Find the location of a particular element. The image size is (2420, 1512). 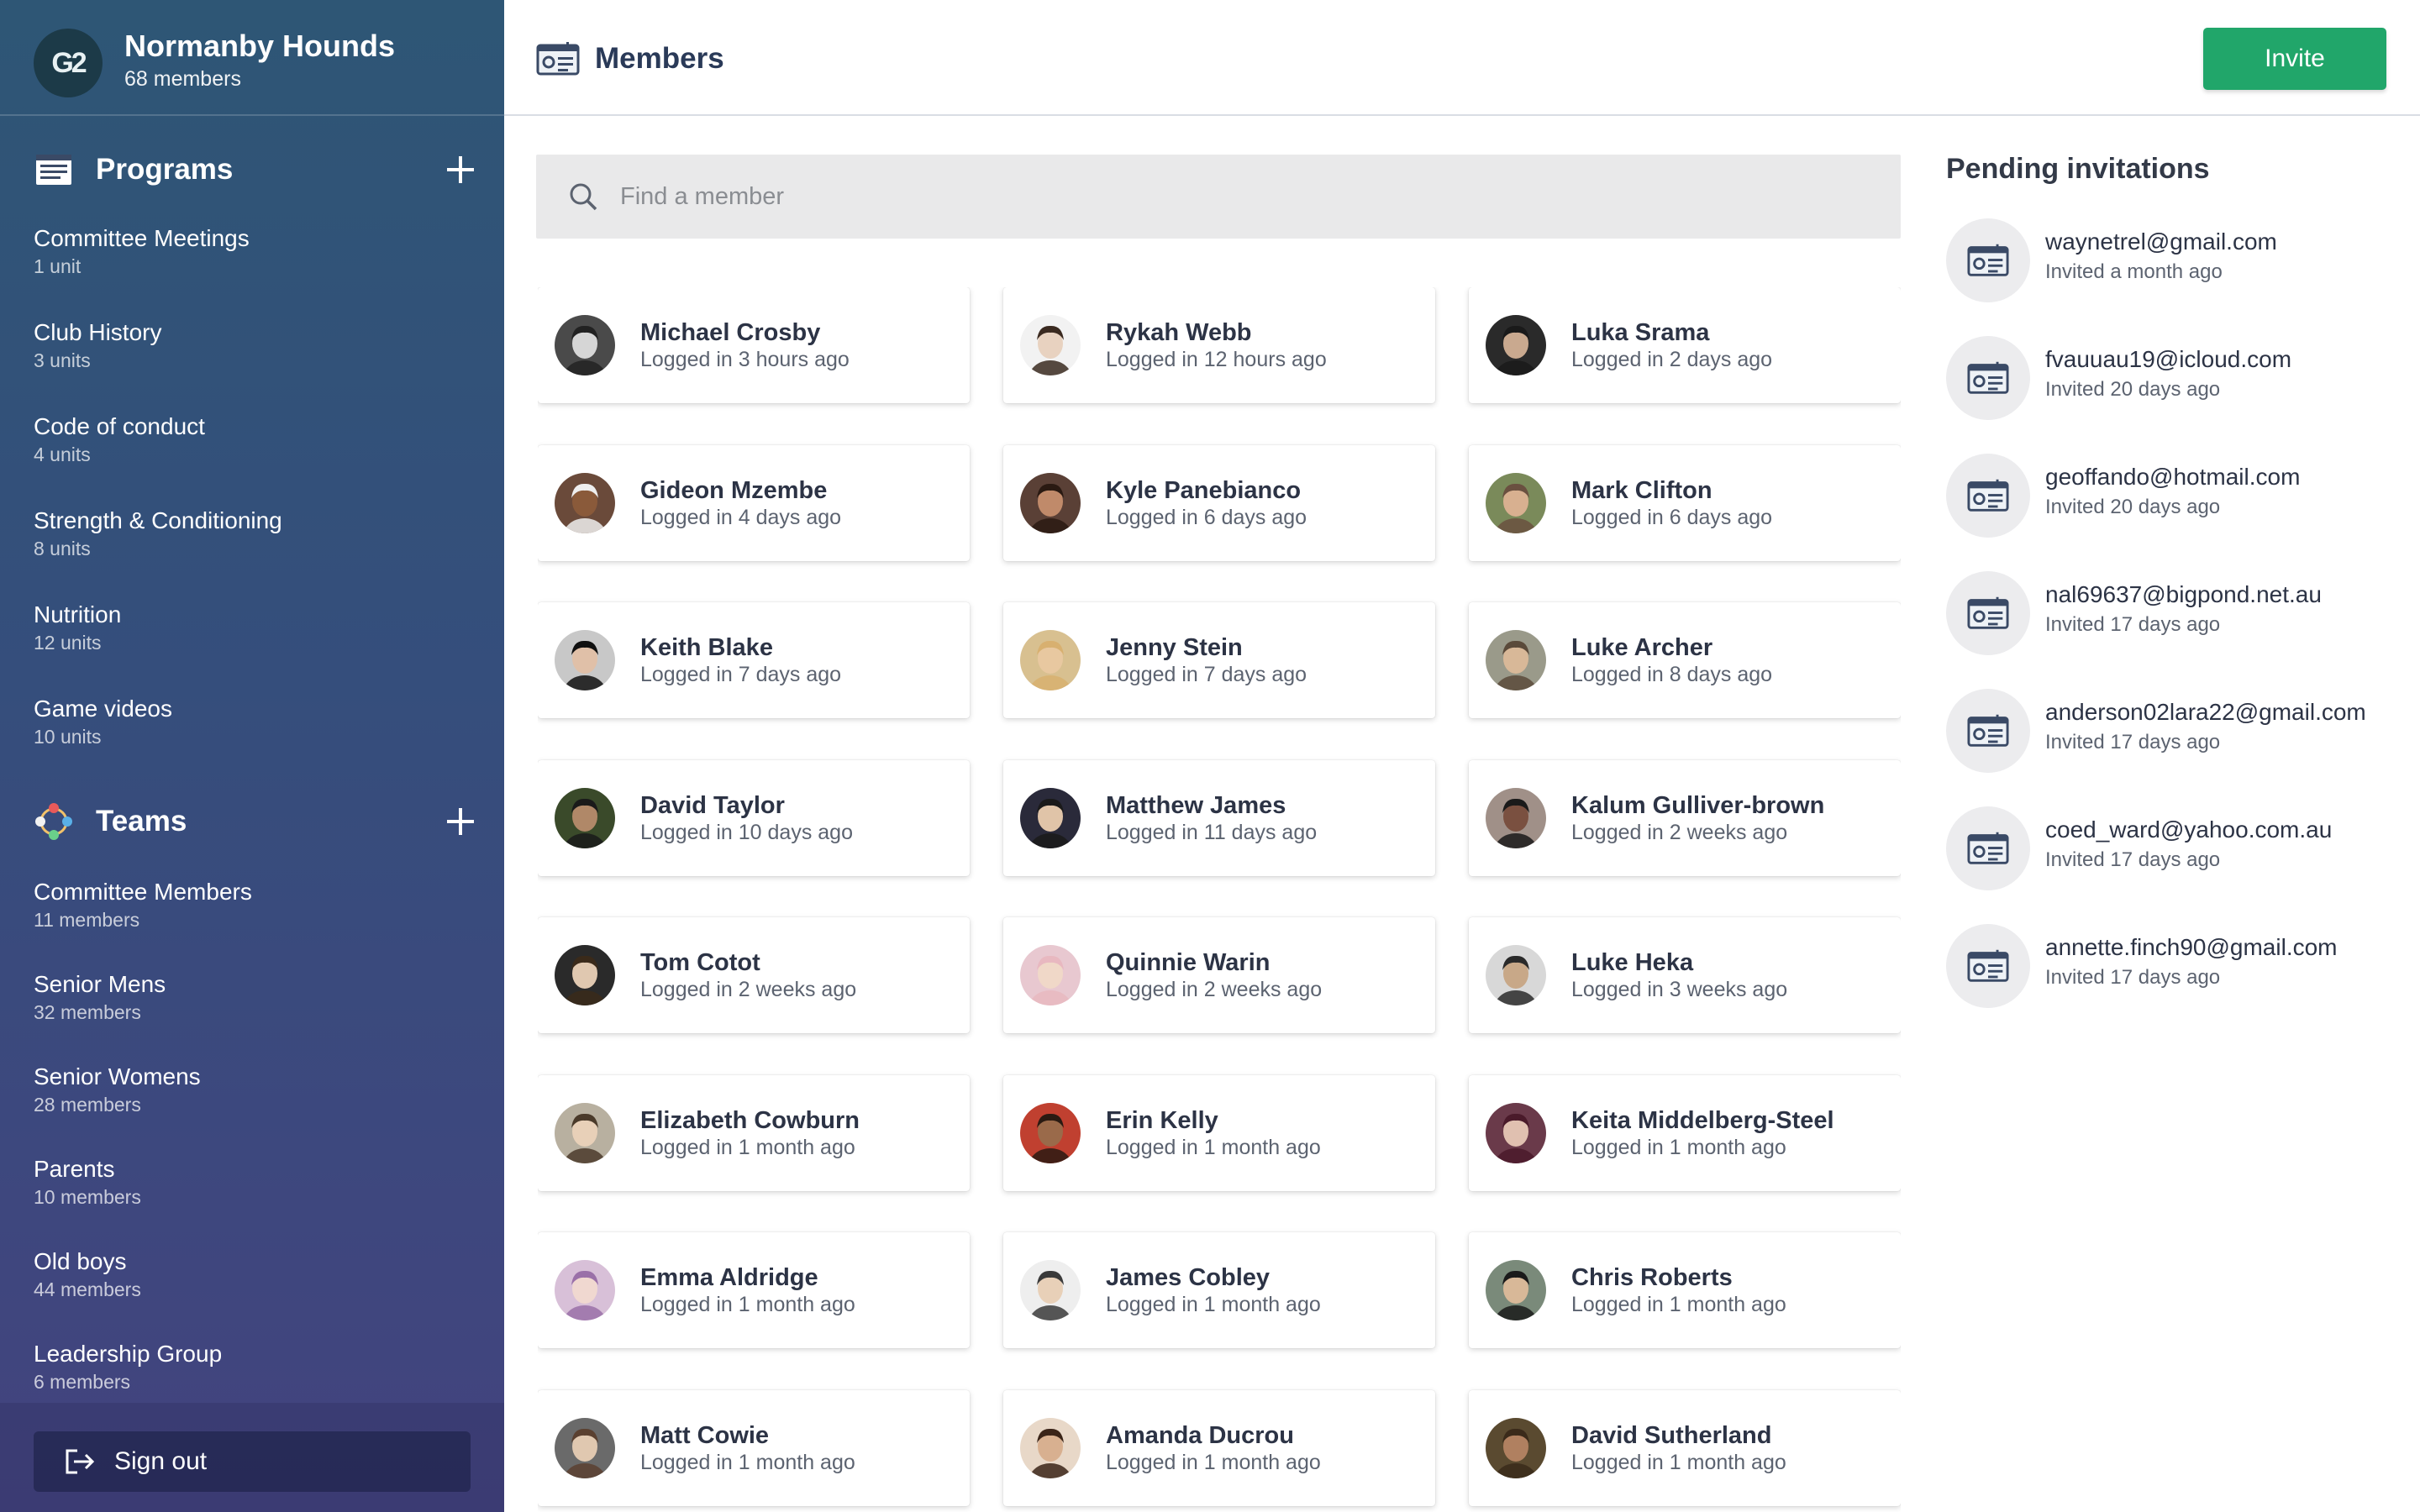

org-name: Normanby Hounds is located at coordinates (260, 46).